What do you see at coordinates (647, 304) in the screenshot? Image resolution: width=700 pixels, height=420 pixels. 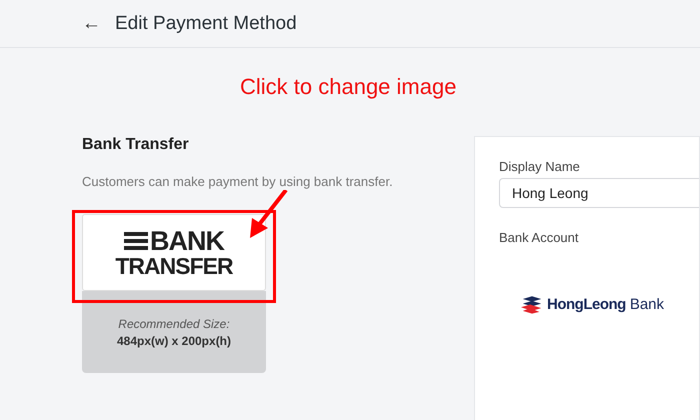 I see `bank-logo-text: Bank` at bounding box center [647, 304].